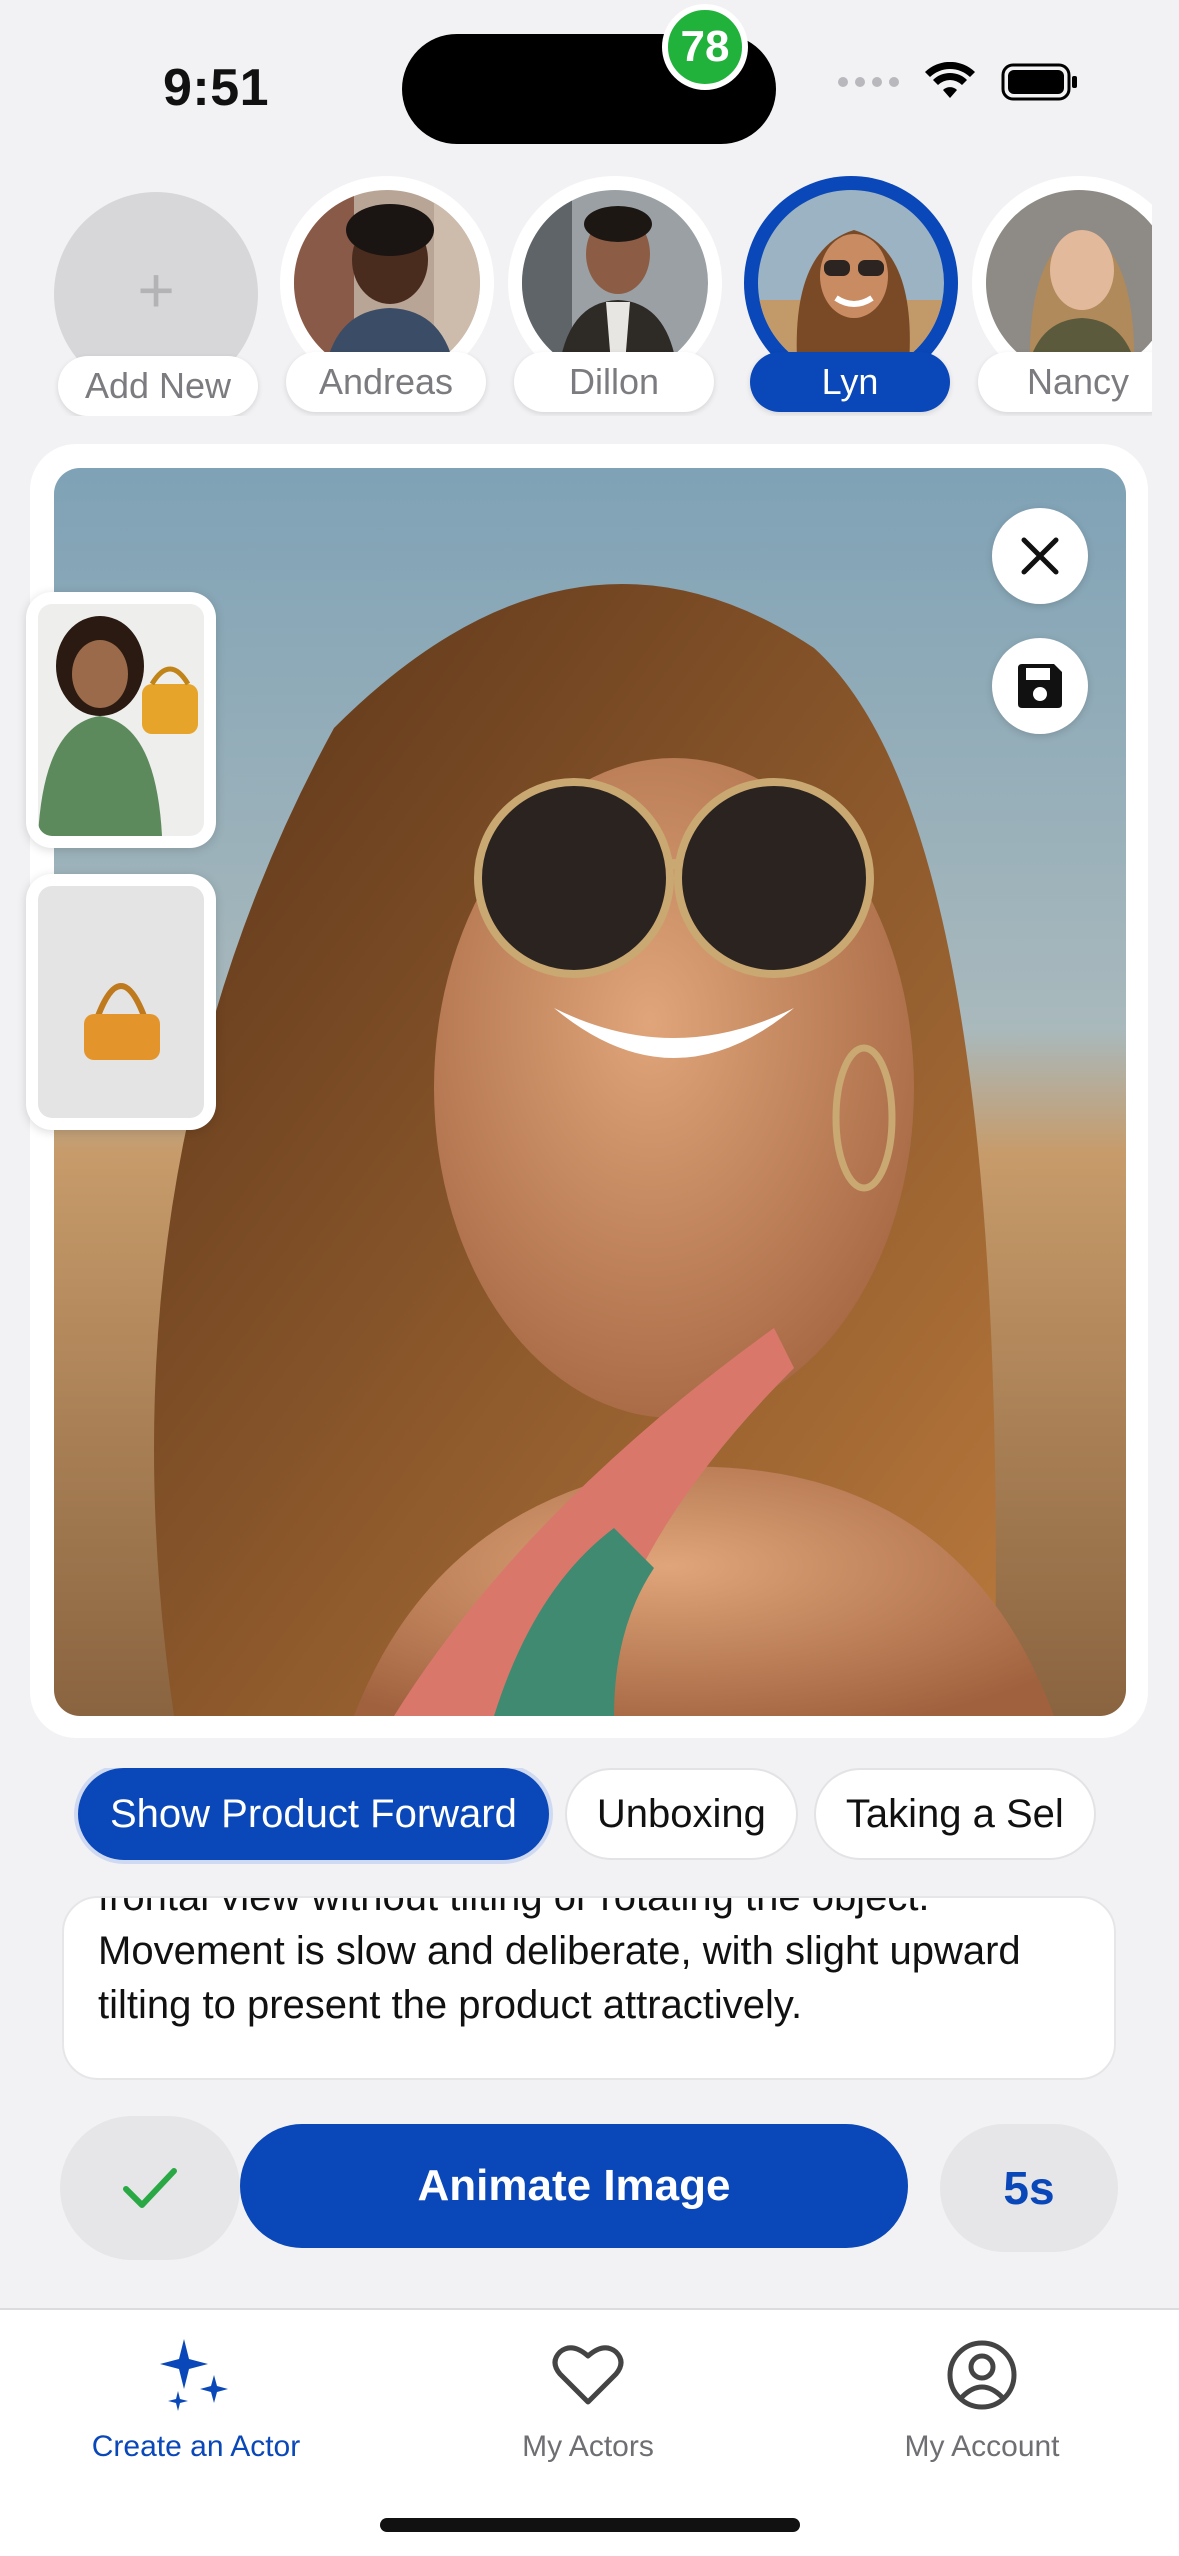 Image resolution: width=1179 pixels, height=2556 pixels. What do you see at coordinates (705, 47) in the screenshot?
I see `selected-actor-badge: 78` at bounding box center [705, 47].